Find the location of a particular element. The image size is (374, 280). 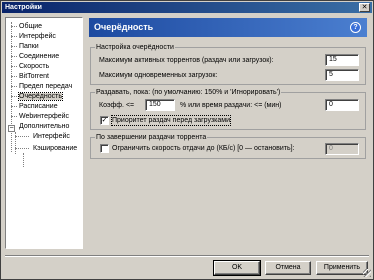

sidebar-item-transfer-limit: Предел передач is located at coordinates (45, 86).